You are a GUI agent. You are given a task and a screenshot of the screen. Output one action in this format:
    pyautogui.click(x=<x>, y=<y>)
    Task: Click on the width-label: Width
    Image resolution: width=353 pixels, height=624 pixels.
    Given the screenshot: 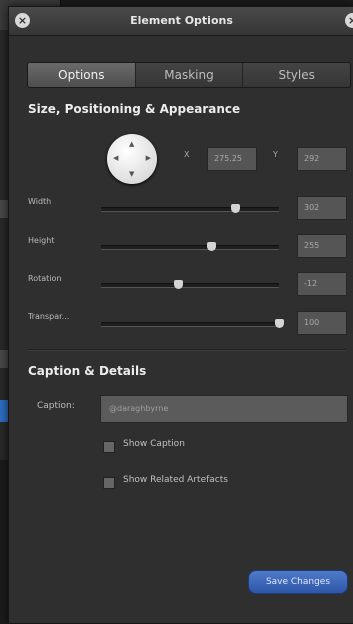 What is the action you would take?
    pyautogui.click(x=40, y=201)
    